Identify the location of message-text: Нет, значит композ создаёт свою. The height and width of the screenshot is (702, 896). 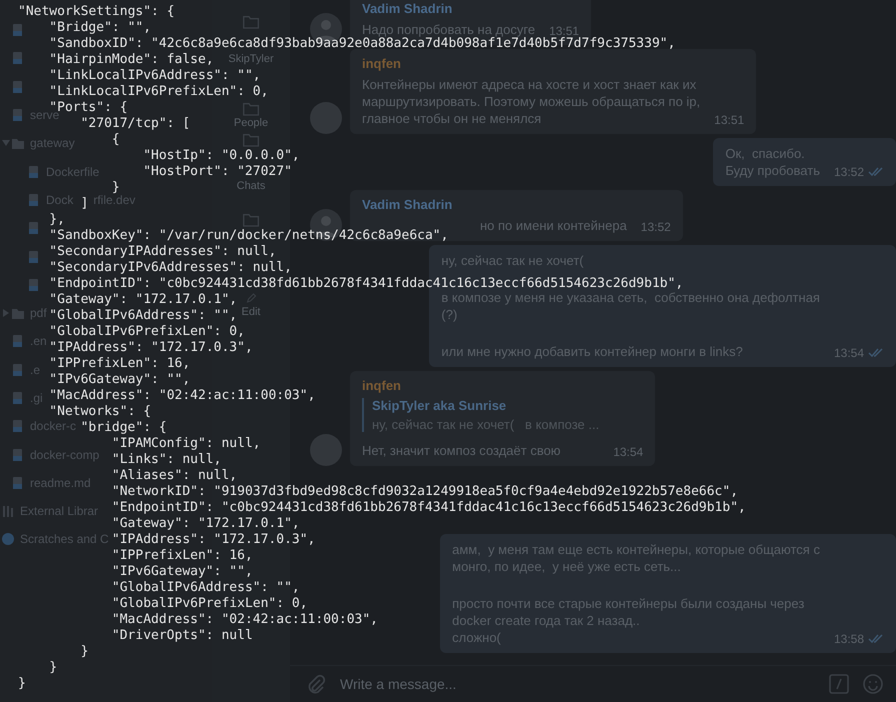
(462, 450).